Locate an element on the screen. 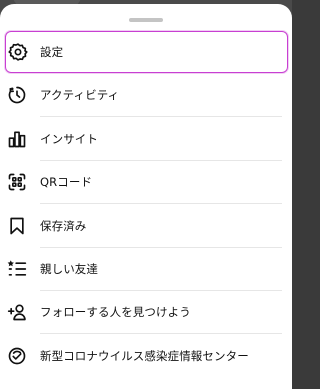 This screenshot has width=320, height=389. menu-item-discover-people: フォローする人を見つけよう is located at coordinates (146, 313).